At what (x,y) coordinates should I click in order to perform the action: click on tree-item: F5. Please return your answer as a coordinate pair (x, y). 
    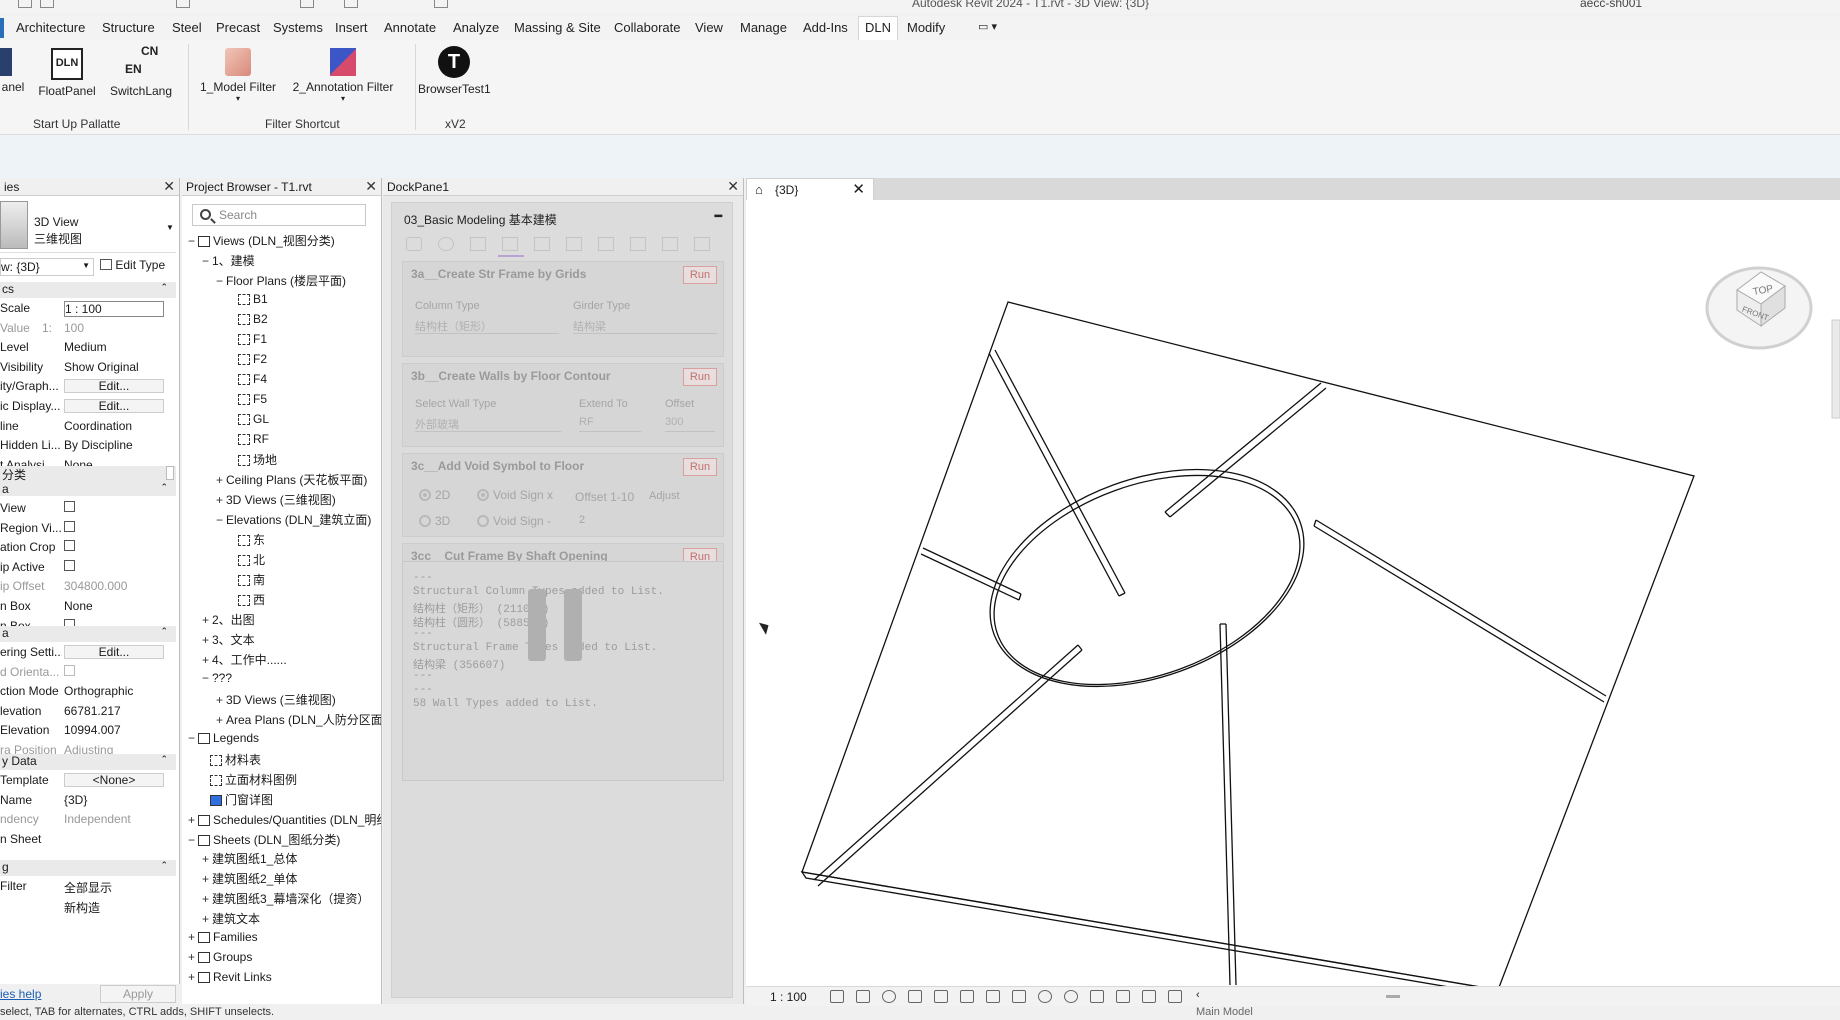
    Looking at the image, I should click on (248, 399).